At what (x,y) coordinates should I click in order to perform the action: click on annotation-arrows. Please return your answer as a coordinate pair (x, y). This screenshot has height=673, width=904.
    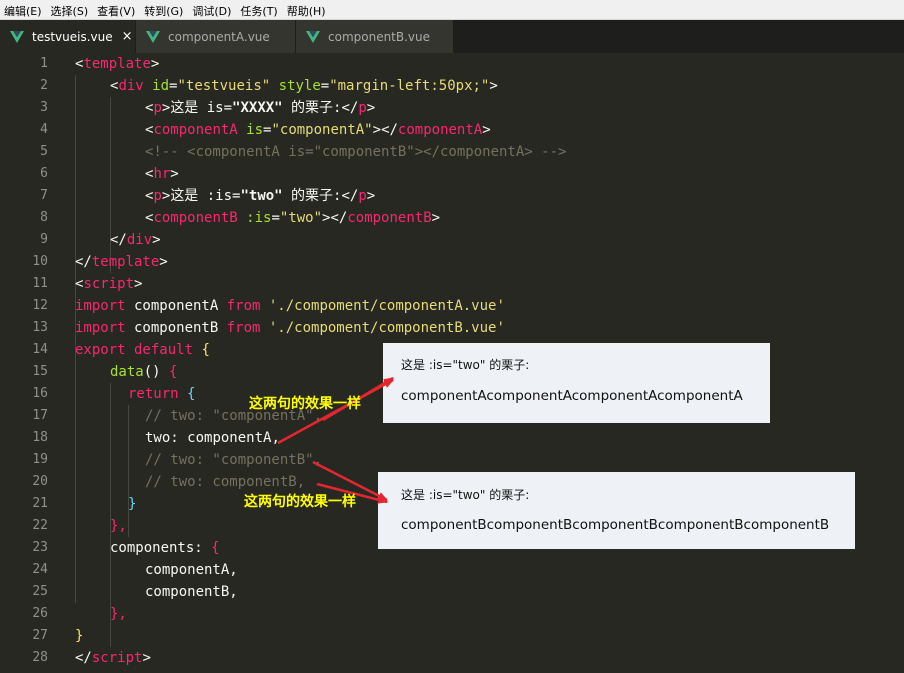
    Looking at the image, I should click on (335, 440).